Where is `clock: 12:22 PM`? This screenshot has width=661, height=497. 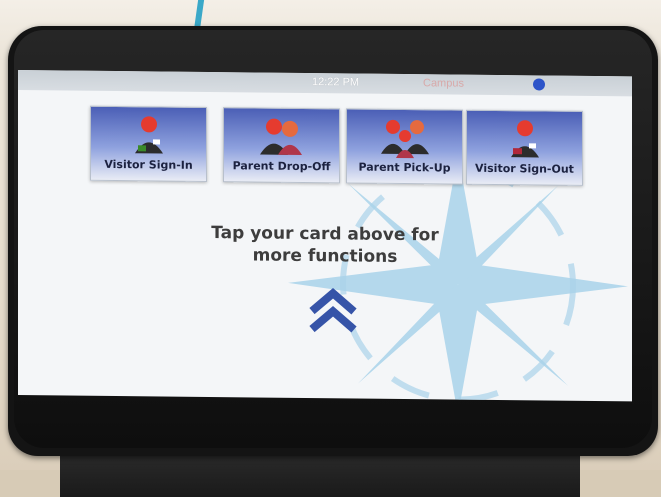
clock: 12:22 PM is located at coordinates (336, 82).